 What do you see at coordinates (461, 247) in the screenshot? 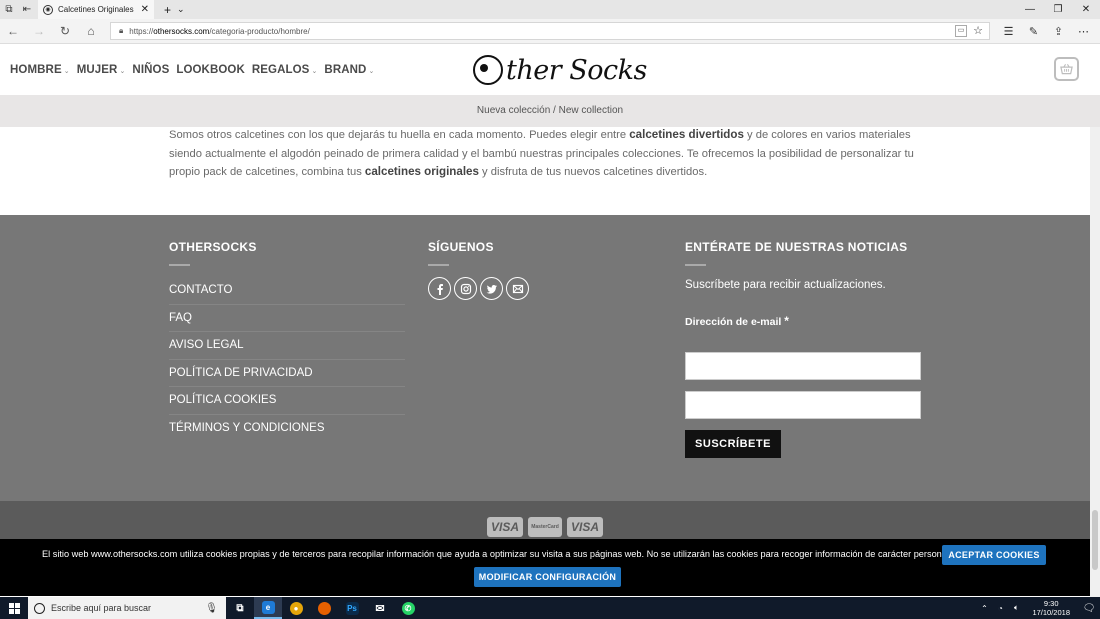
I see `footer-title-siguenos: SÍGUENOS` at bounding box center [461, 247].